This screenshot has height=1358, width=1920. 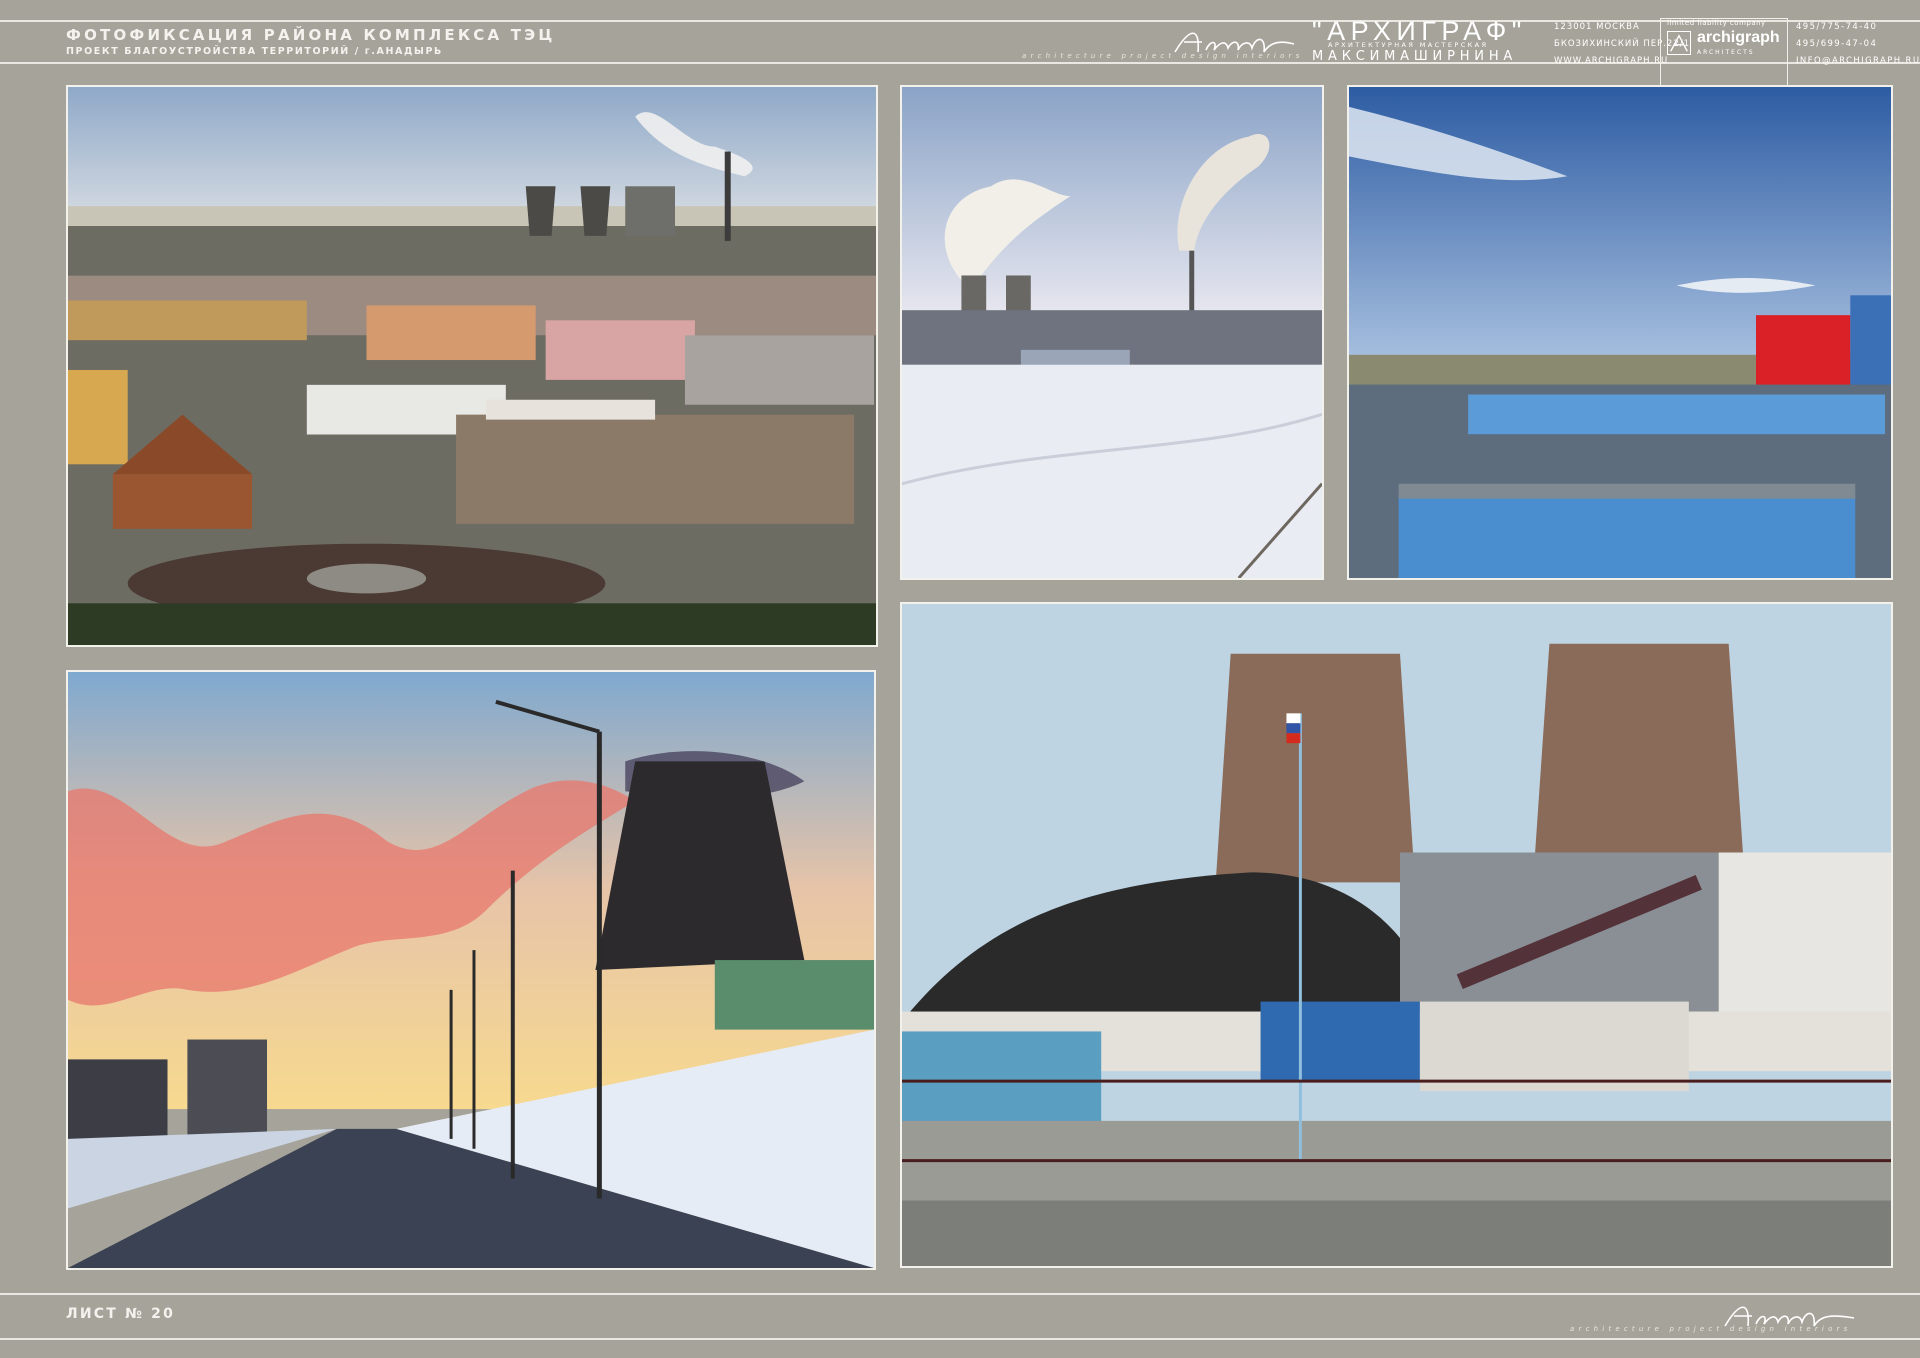 I want to click on sheet-number: ЛИСТ № 20, so click(x=121, y=1314).